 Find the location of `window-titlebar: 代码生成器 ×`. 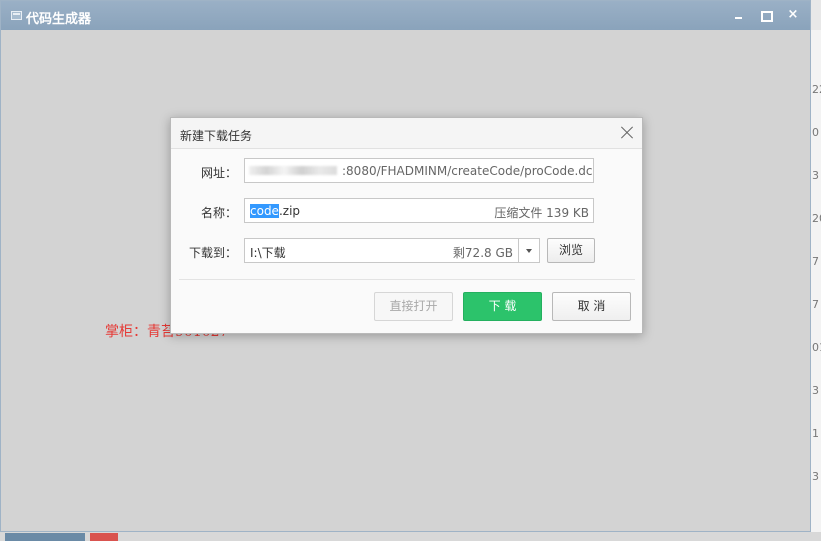

window-titlebar: 代码生成器 × is located at coordinates (405, 15).